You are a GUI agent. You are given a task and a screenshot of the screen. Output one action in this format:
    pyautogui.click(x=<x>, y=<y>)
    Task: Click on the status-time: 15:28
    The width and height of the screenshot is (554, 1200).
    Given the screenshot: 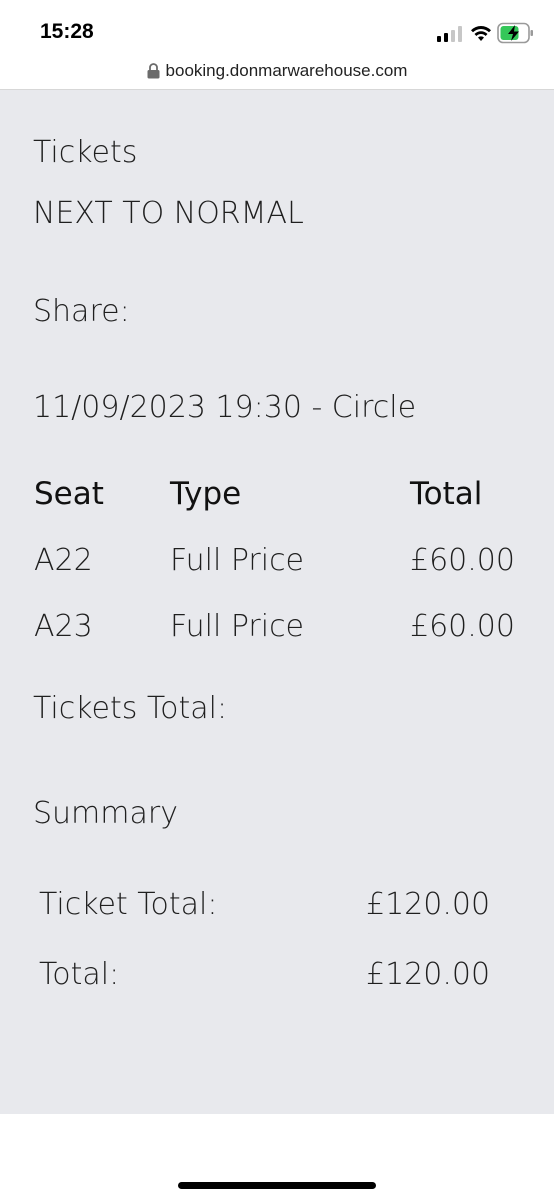 What is the action you would take?
    pyautogui.click(x=67, y=31)
    